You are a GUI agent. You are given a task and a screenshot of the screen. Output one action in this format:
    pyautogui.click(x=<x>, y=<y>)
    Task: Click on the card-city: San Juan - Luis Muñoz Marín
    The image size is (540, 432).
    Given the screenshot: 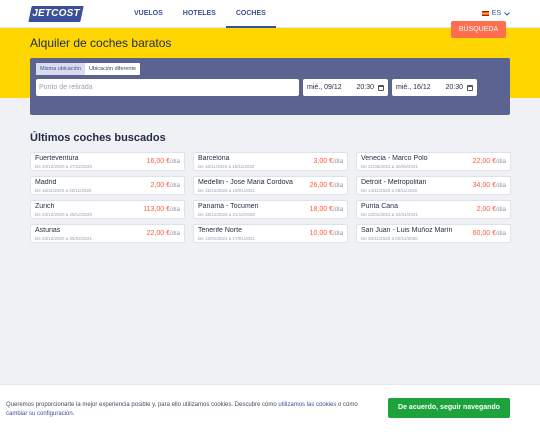 What is the action you would take?
    pyautogui.click(x=407, y=230)
    